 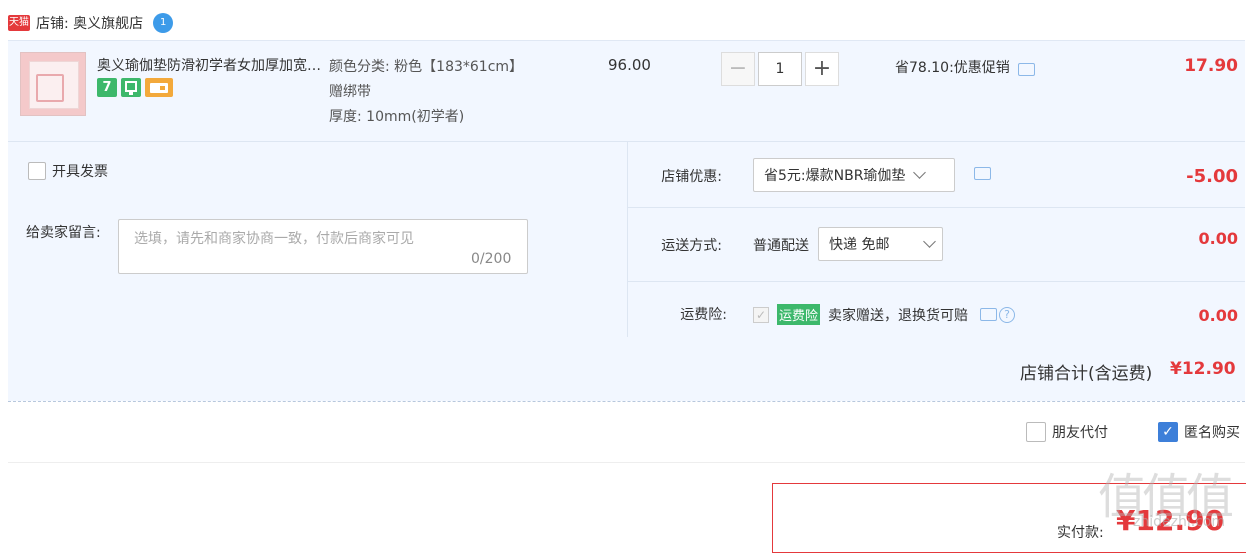 I want to click on insurance-option: ✓ 运费险 卖家赠送，退换货可赔 ?, so click(x=884, y=314).